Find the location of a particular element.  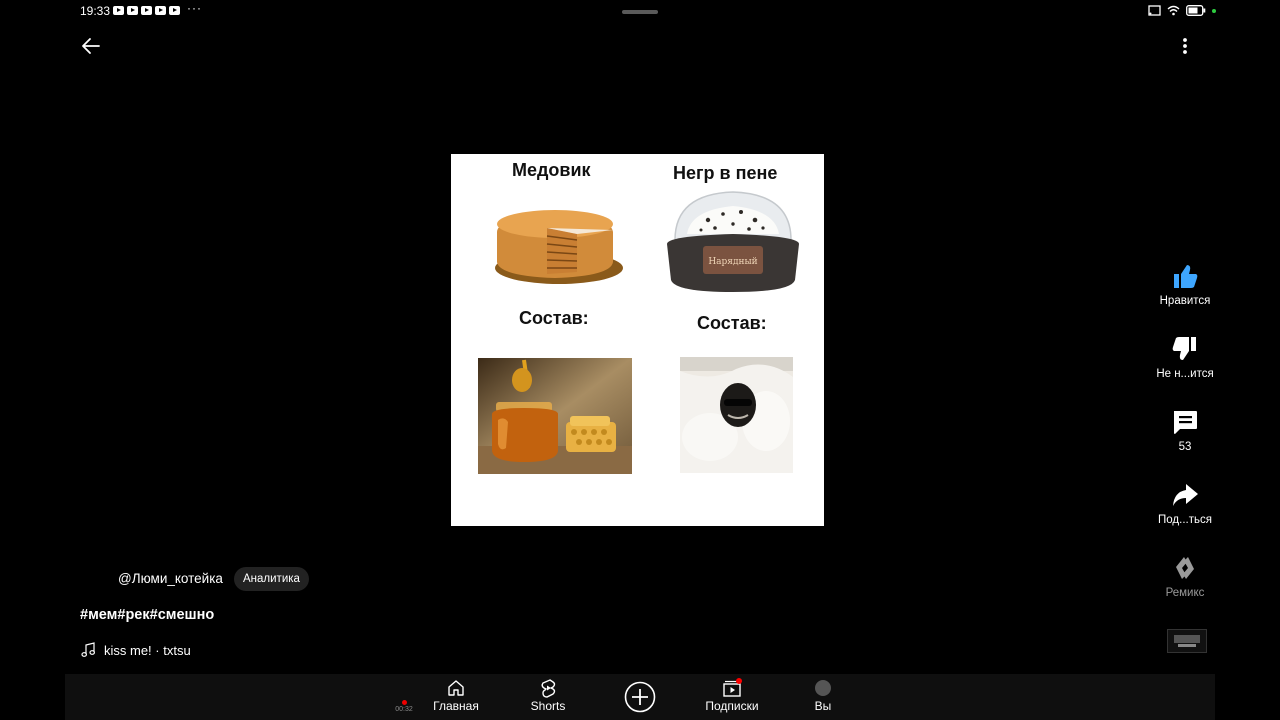

nav-subscriptions-label: Подписки is located at coordinates (732, 706).